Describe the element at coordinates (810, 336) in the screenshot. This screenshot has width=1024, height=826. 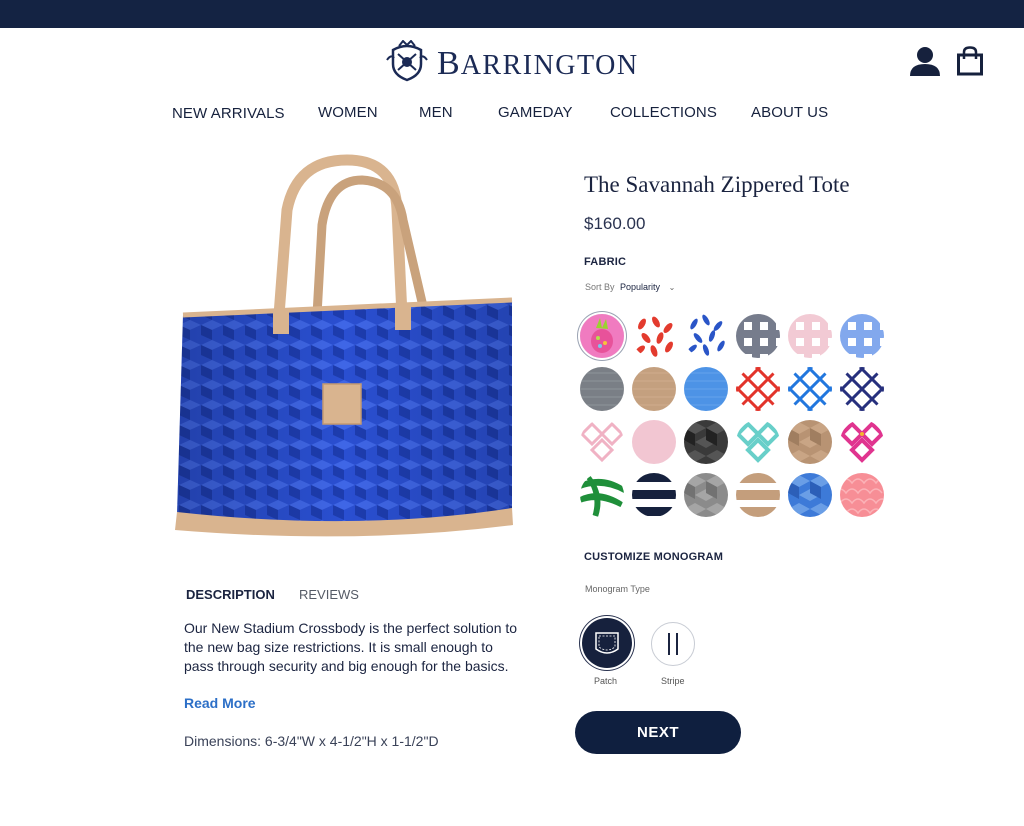
I see `pink-gingham-swatch` at that location.